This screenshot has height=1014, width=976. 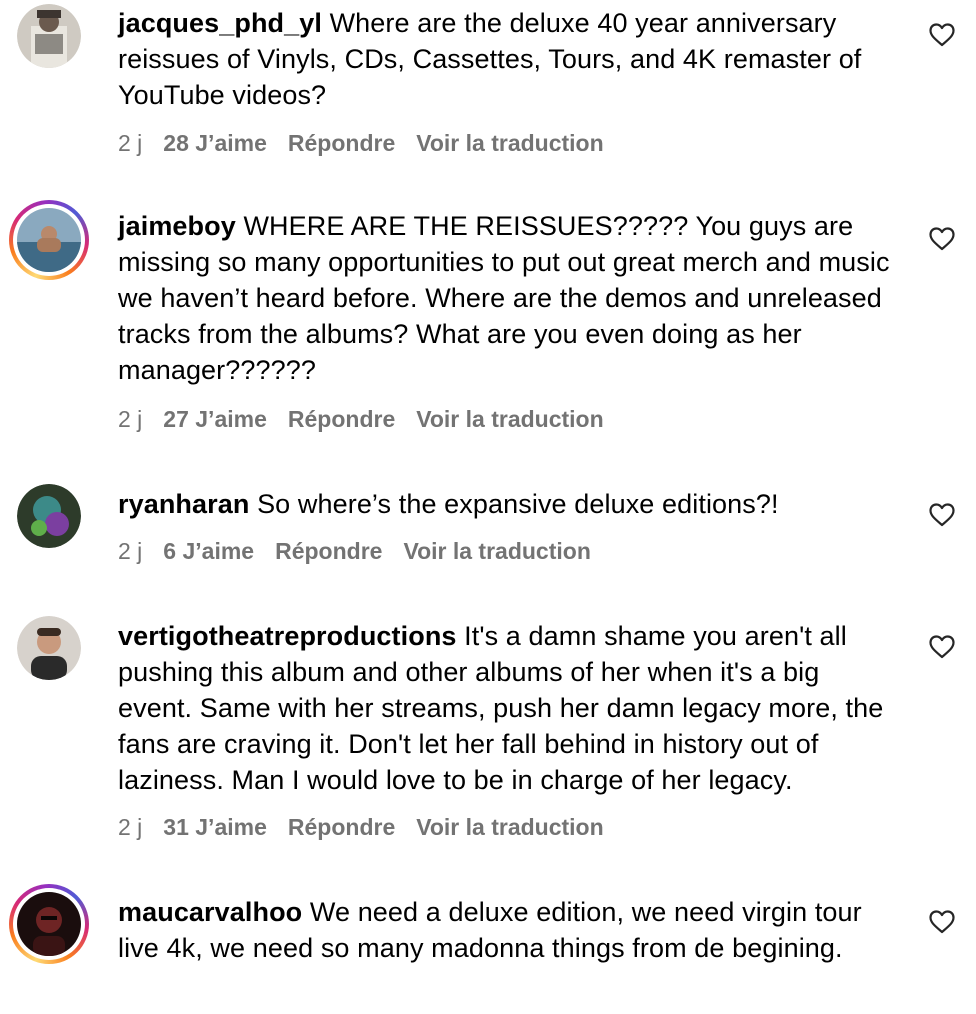 I want to click on comment-username: jaimeboy, so click(x=177, y=226).